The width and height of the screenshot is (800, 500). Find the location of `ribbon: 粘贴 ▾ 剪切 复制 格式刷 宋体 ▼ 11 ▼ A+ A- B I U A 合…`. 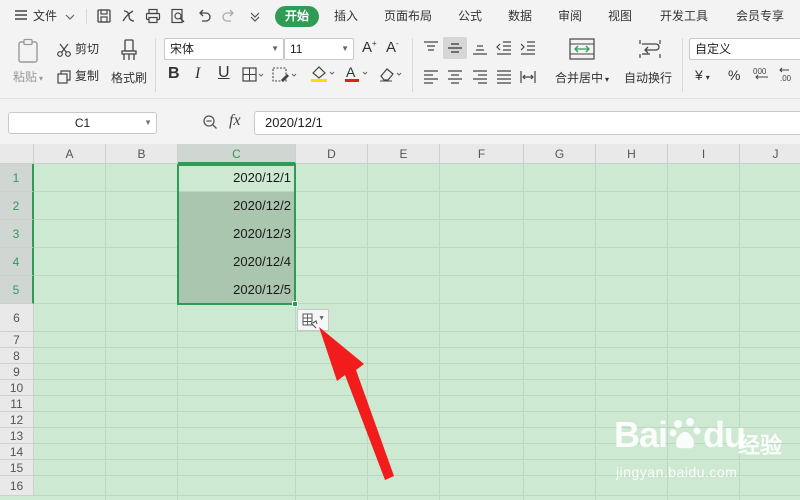

ribbon: 粘贴 ▾ 剪切 复制 格式刷 宋体 ▼ 11 ▼ A+ A- B I U A 合… is located at coordinates (400, 65).